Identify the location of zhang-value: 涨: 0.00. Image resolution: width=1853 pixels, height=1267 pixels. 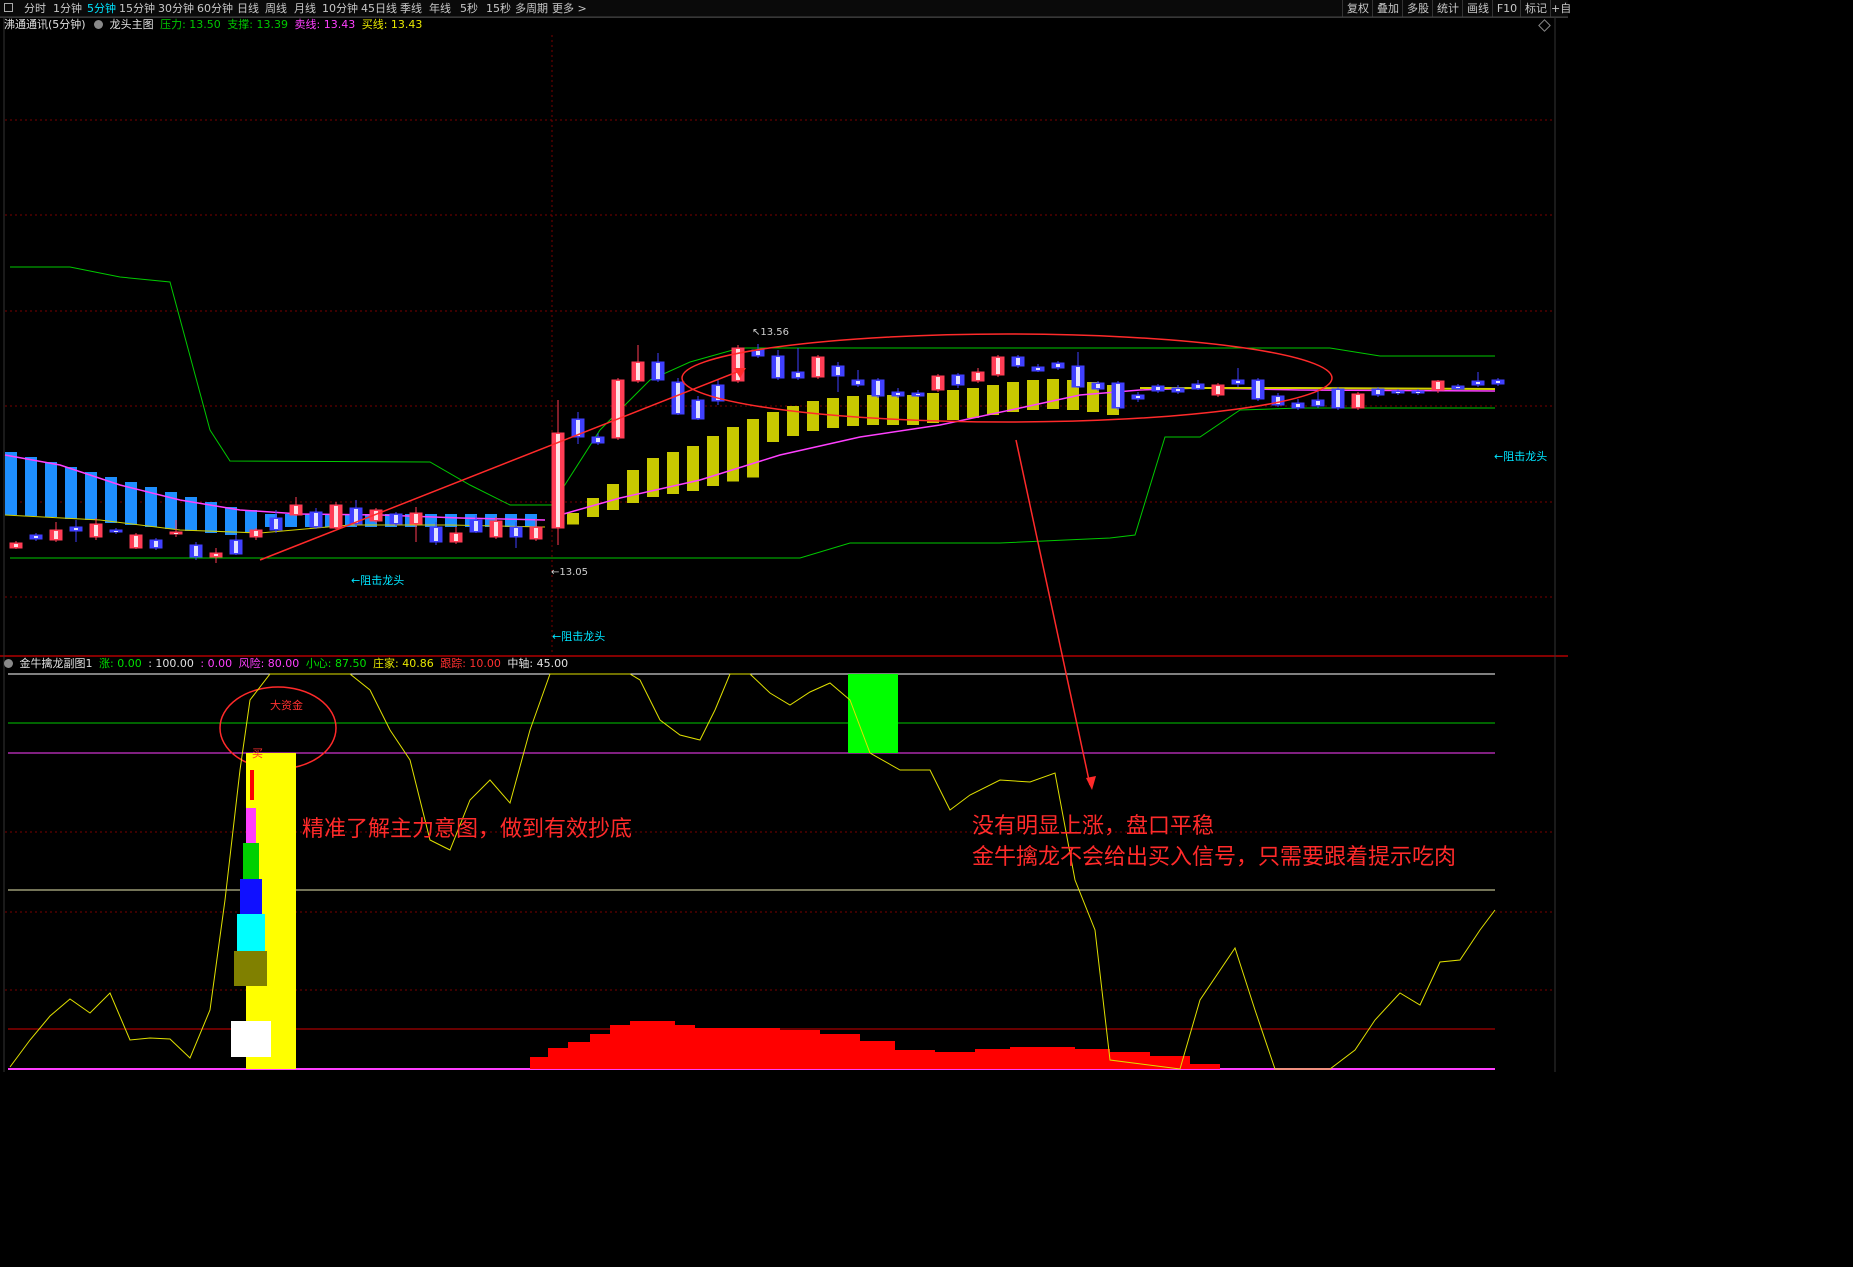
(120, 663).